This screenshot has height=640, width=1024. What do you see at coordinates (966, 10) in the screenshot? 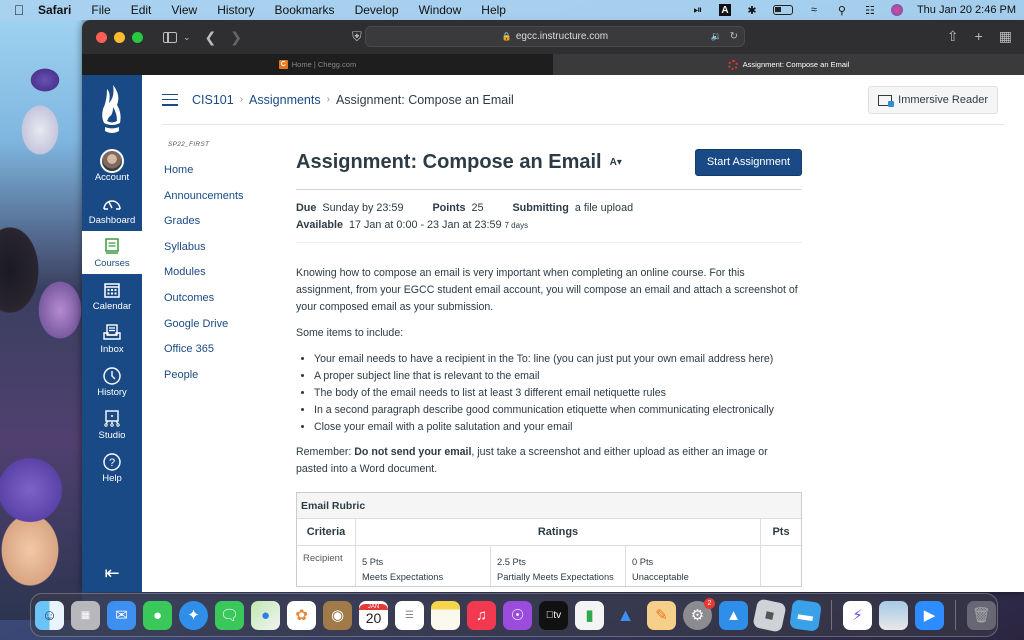
I see `menu-clock: Thu Jan 20 2:46 PM` at bounding box center [966, 10].